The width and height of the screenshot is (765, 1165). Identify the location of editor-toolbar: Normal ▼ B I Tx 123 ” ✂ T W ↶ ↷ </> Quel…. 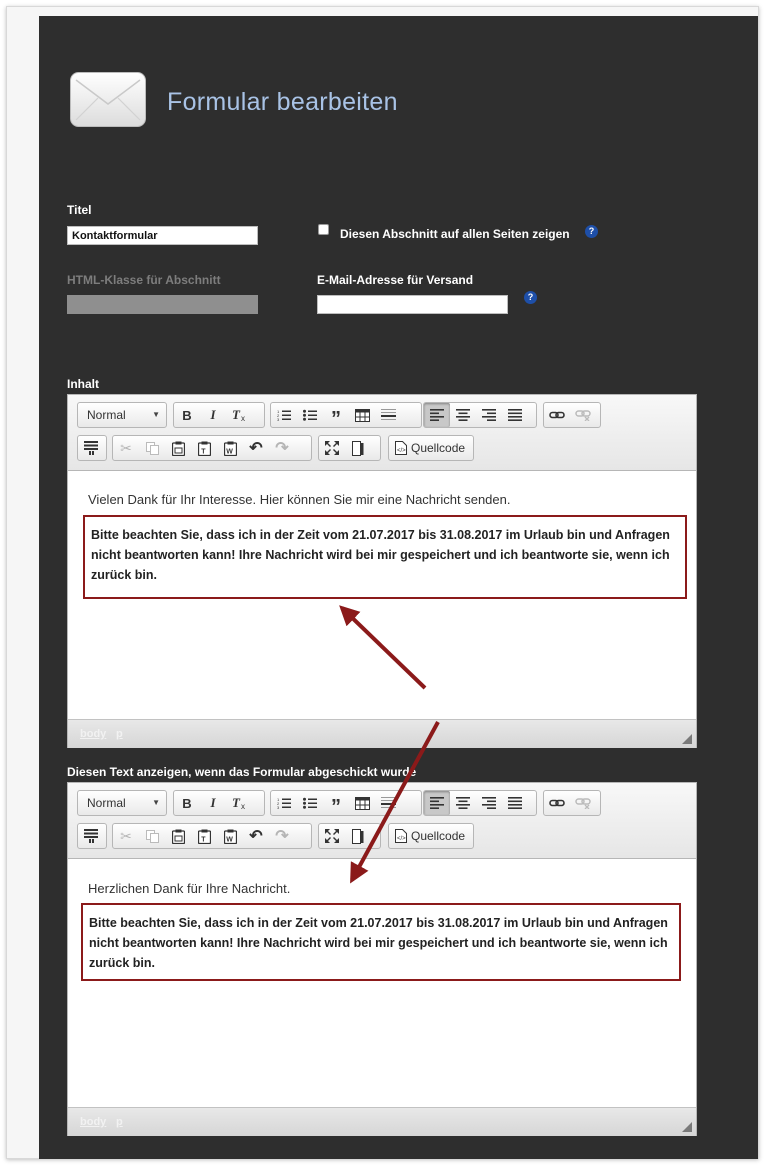
(382, 821).